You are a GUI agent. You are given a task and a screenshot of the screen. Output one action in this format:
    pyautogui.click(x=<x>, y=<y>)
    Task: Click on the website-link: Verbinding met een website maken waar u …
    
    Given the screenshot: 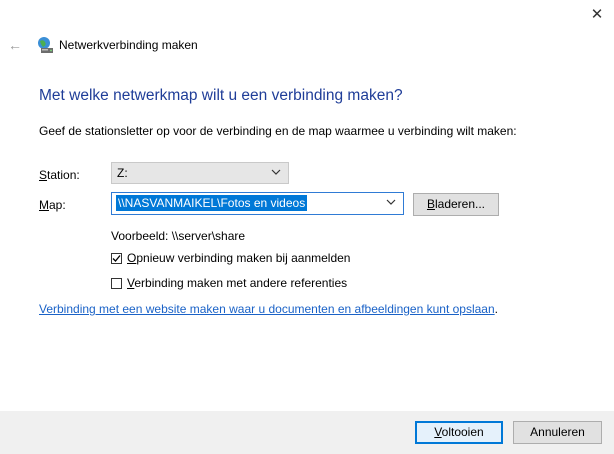 What is the action you would take?
    pyautogui.click(x=267, y=309)
    